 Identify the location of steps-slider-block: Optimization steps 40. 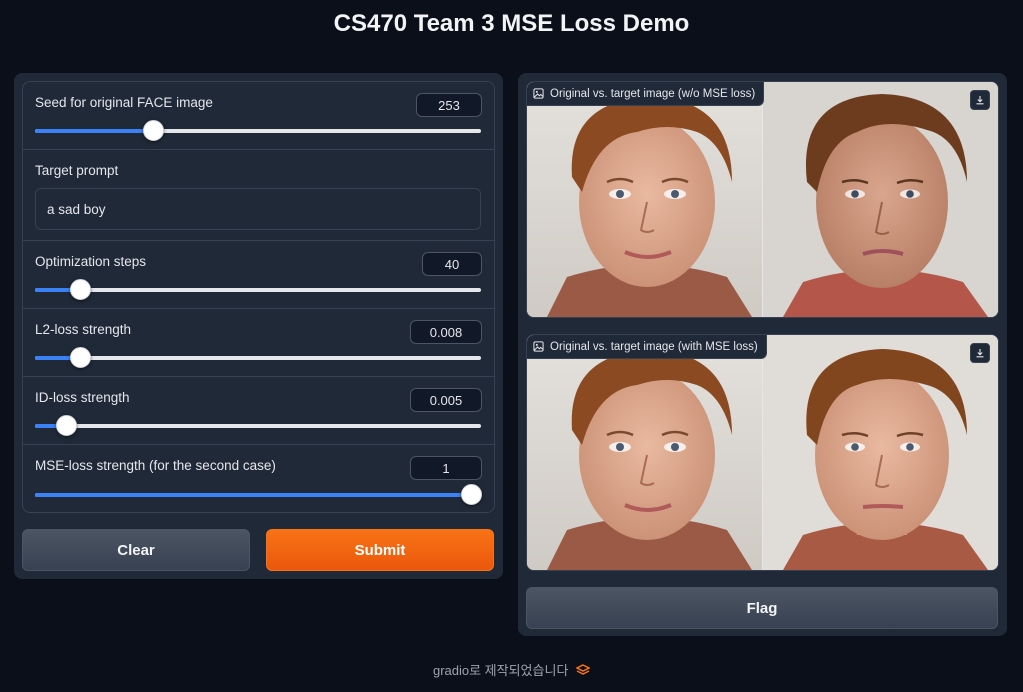
(258, 275).